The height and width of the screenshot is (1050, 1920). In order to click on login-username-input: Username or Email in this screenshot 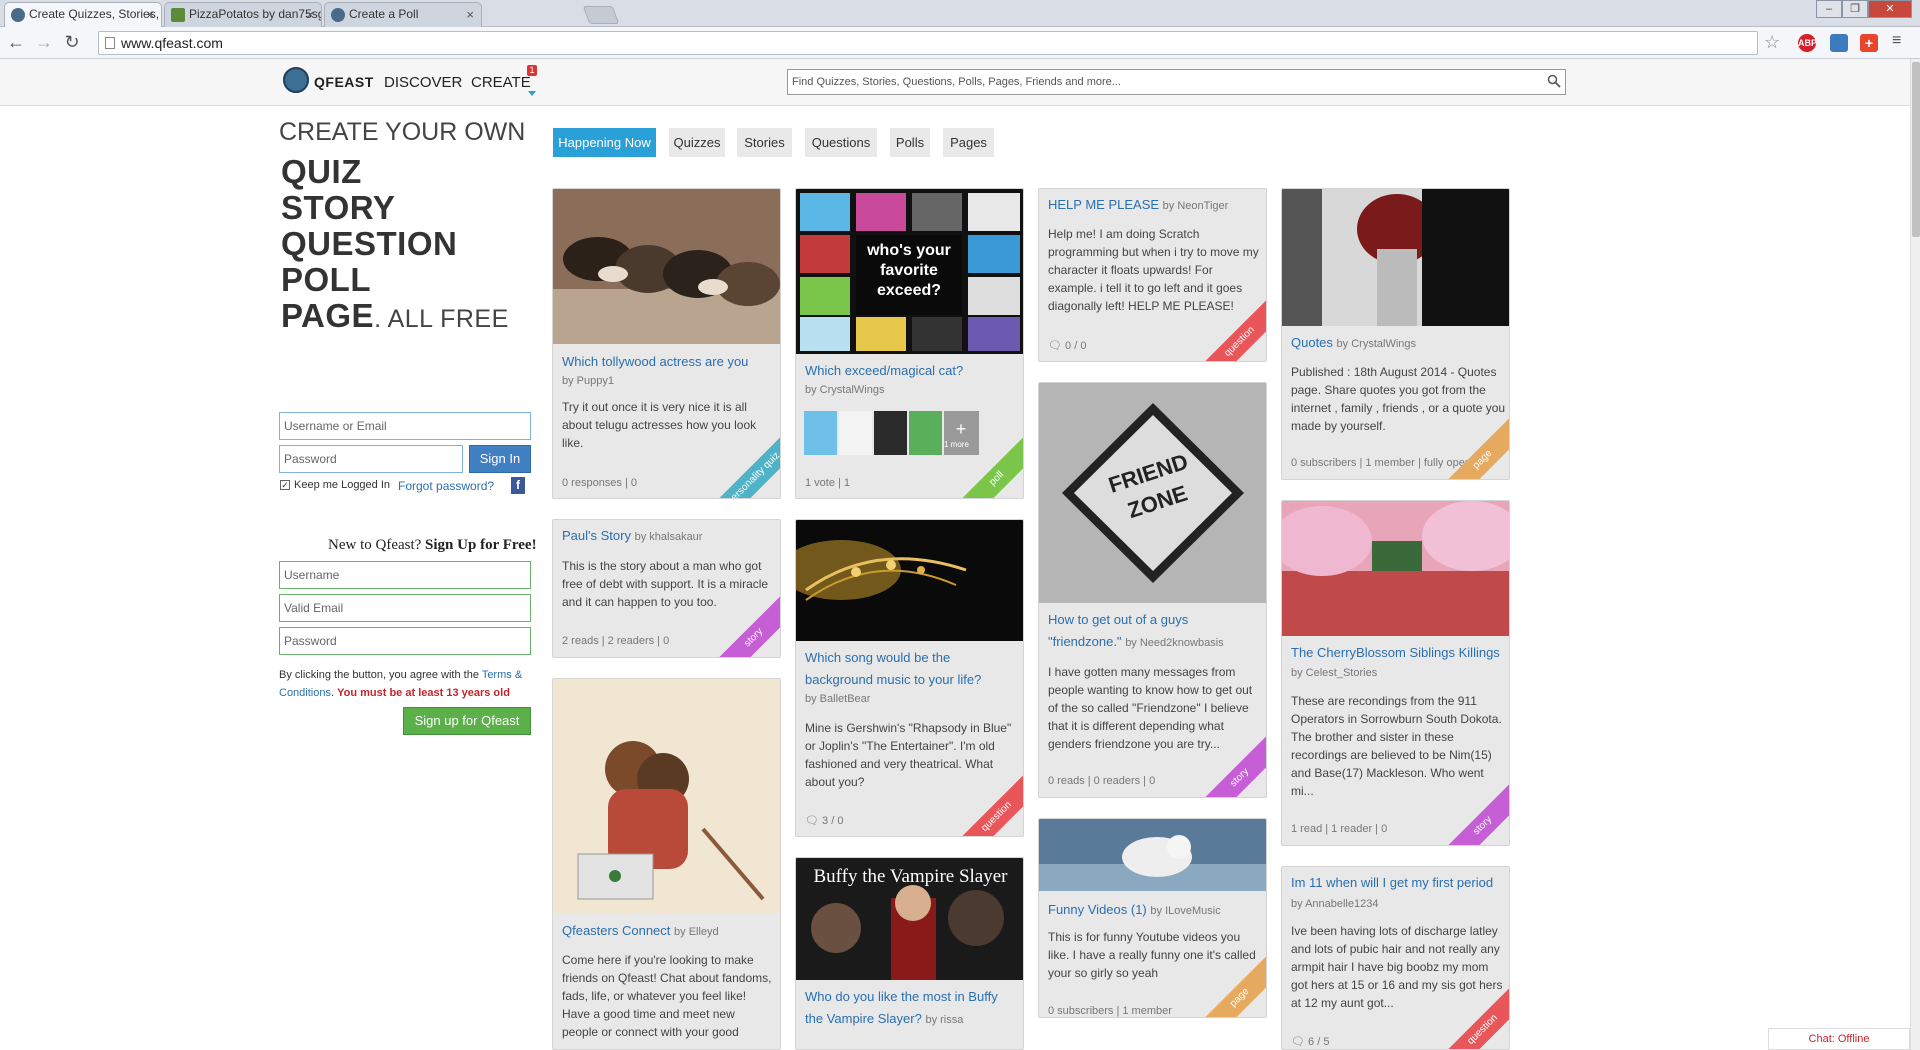, I will do `click(405, 426)`.